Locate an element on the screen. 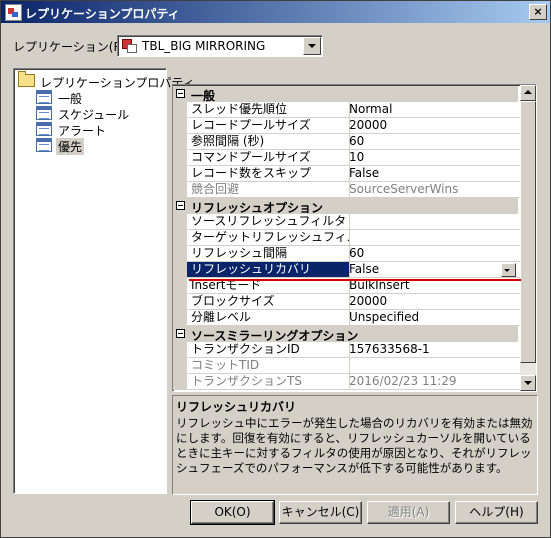 Image resolution: width=551 pixels, height=538 pixels. property-row: ブロックサイズ 20000 is located at coordinates (347, 302).